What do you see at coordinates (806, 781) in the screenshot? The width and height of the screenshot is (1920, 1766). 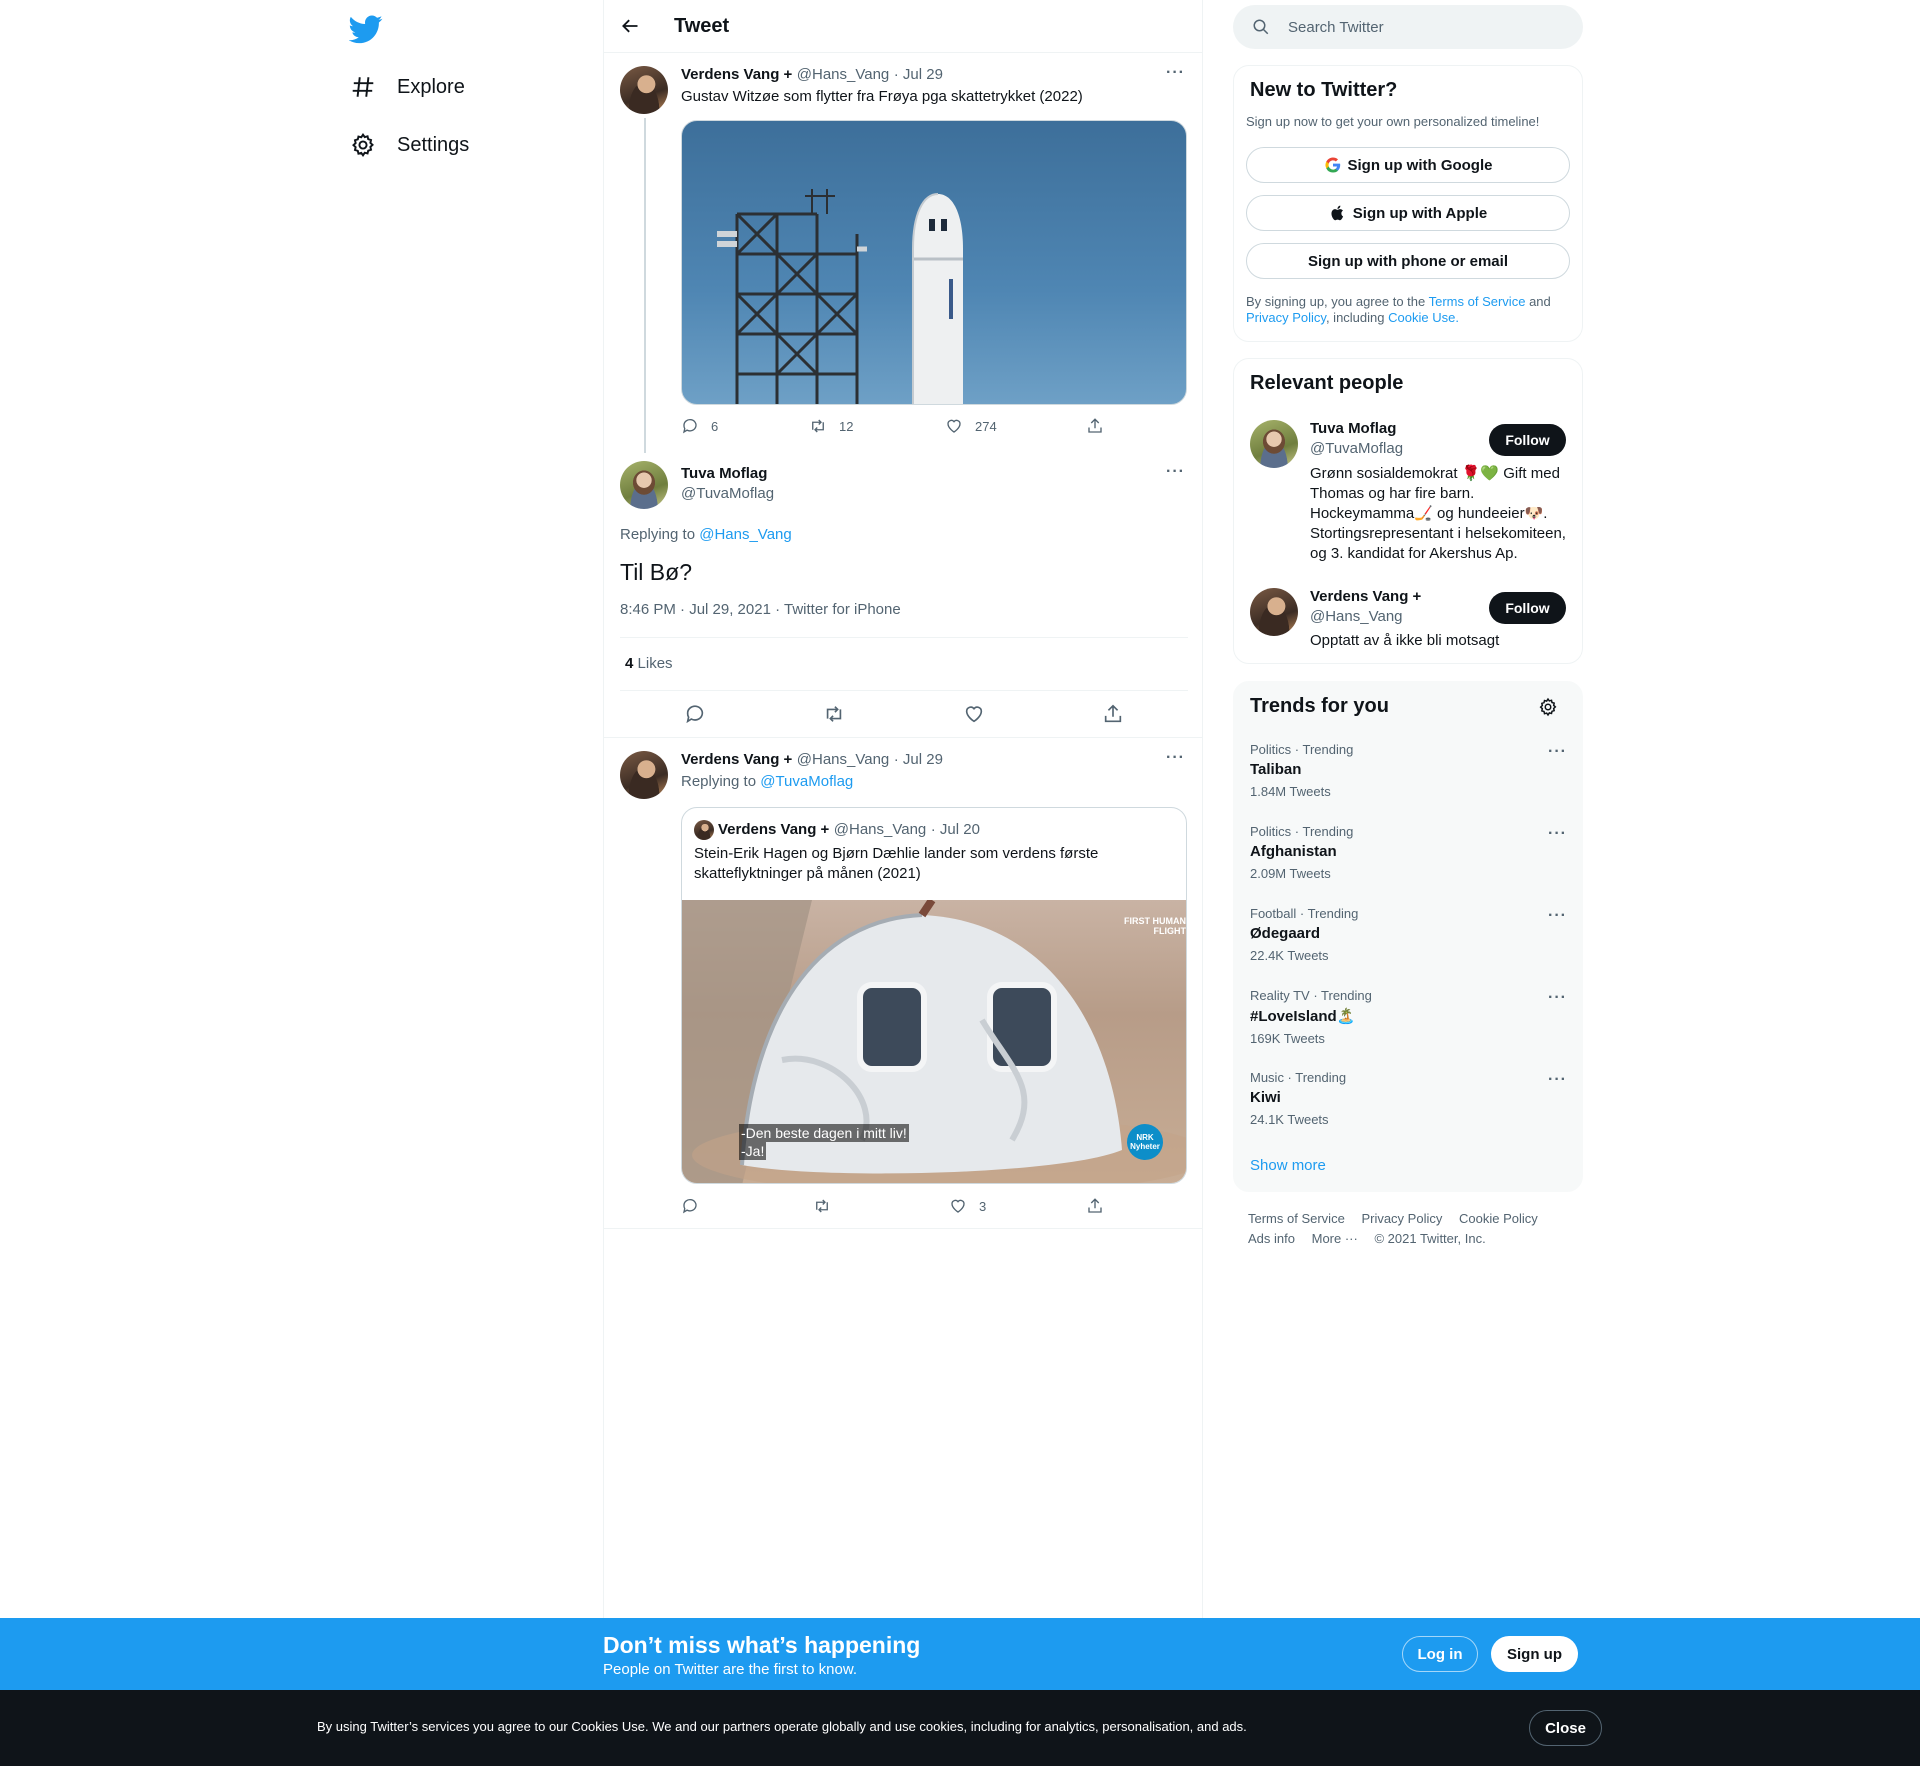 I see `replying-to-link: @TuvaMoflag` at bounding box center [806, 781].